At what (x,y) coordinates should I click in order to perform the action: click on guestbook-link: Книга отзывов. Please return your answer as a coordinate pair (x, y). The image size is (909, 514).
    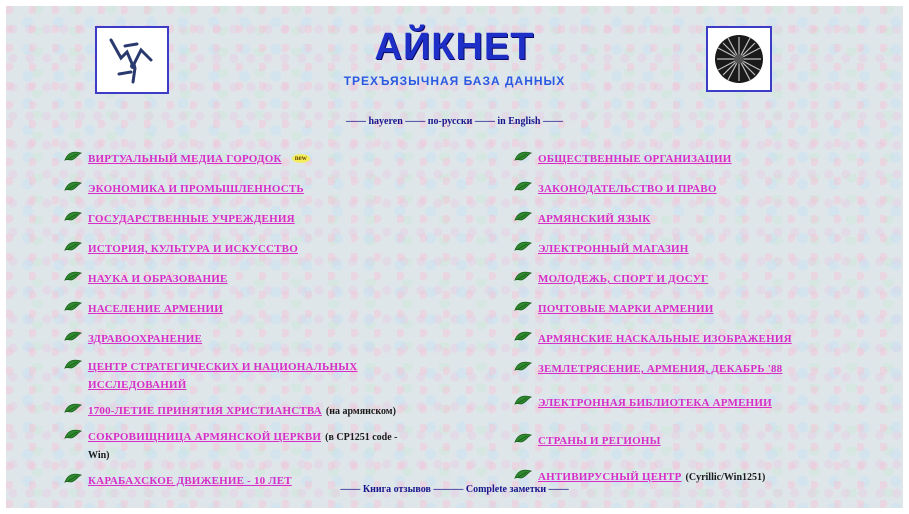
    Looking at the image, I should click on (397, 489).